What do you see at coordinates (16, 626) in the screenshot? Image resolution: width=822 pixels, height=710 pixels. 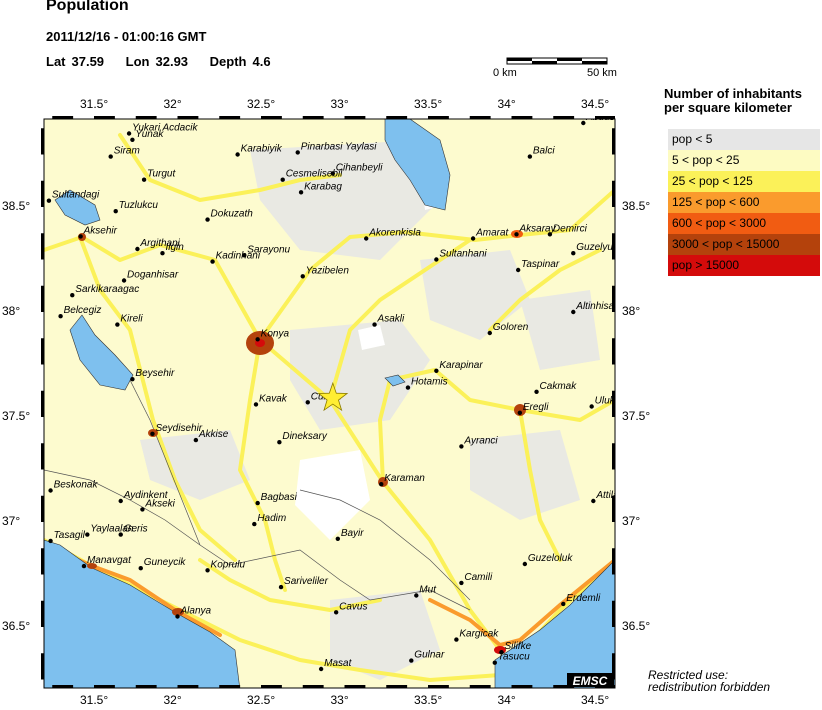 I see `lat-tick-label-left: 36.5°` at bounding box center [16, 626].